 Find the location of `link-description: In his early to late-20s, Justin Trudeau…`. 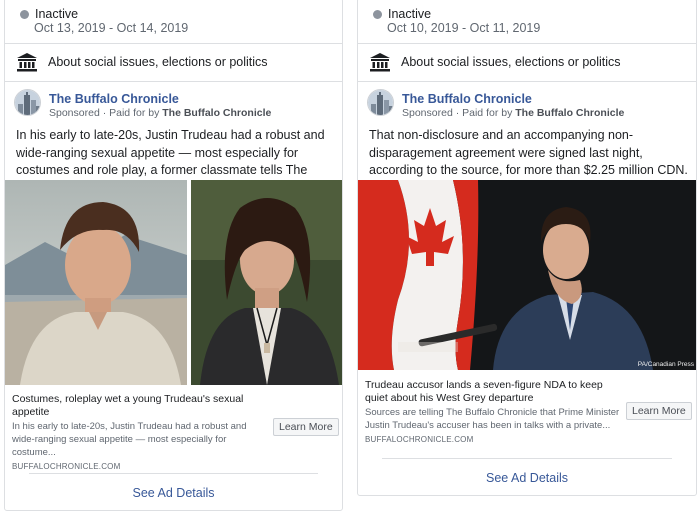

link-description: In his early to late-20s, Justin Trudeau… is located at coordinates (129, 439).